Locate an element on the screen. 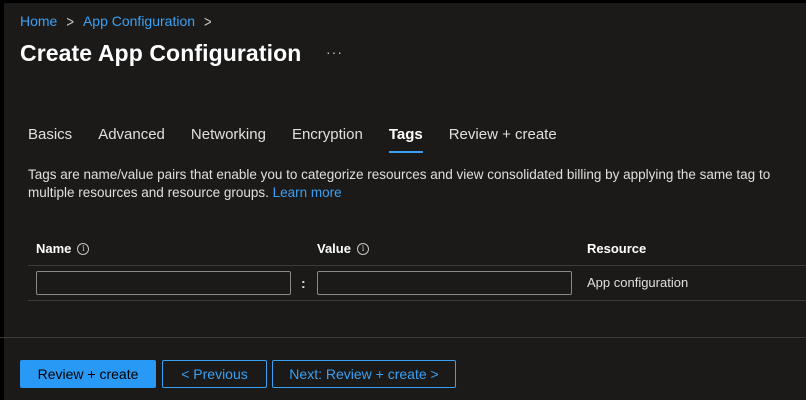  tab-encryption: Encryption is located at coordinates (327, 139).